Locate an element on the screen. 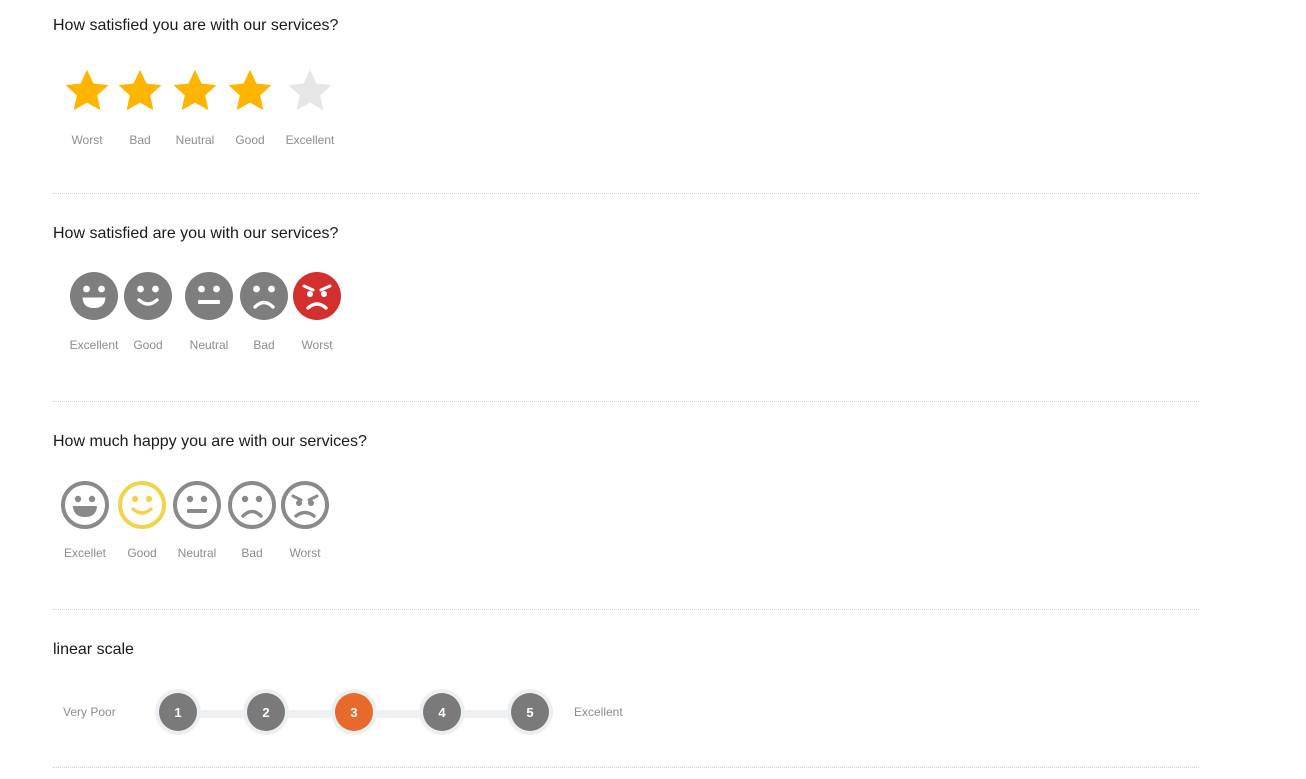 The width and height of the screenshot is (1306, 779). star-option-good: Good is located at coordinates (250, 106).